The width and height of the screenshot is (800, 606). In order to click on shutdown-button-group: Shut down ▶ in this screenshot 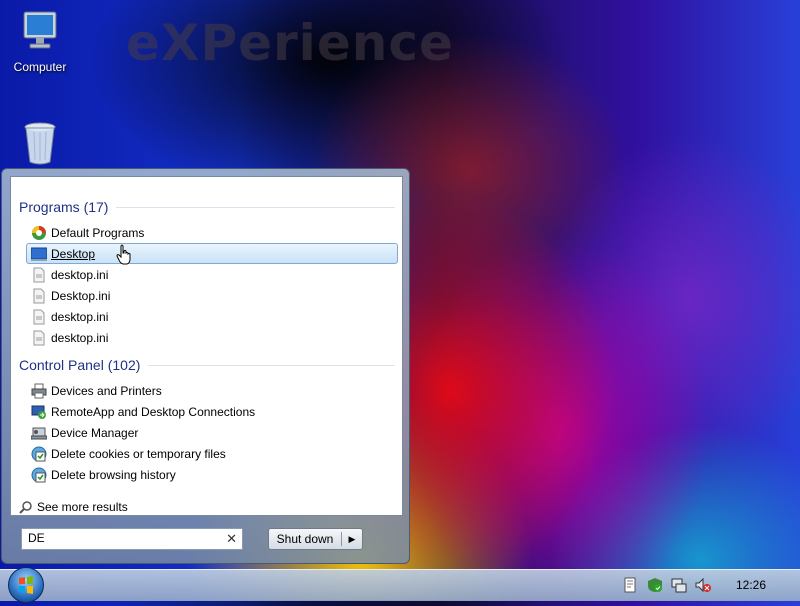, I will do `click(315, 539)`.